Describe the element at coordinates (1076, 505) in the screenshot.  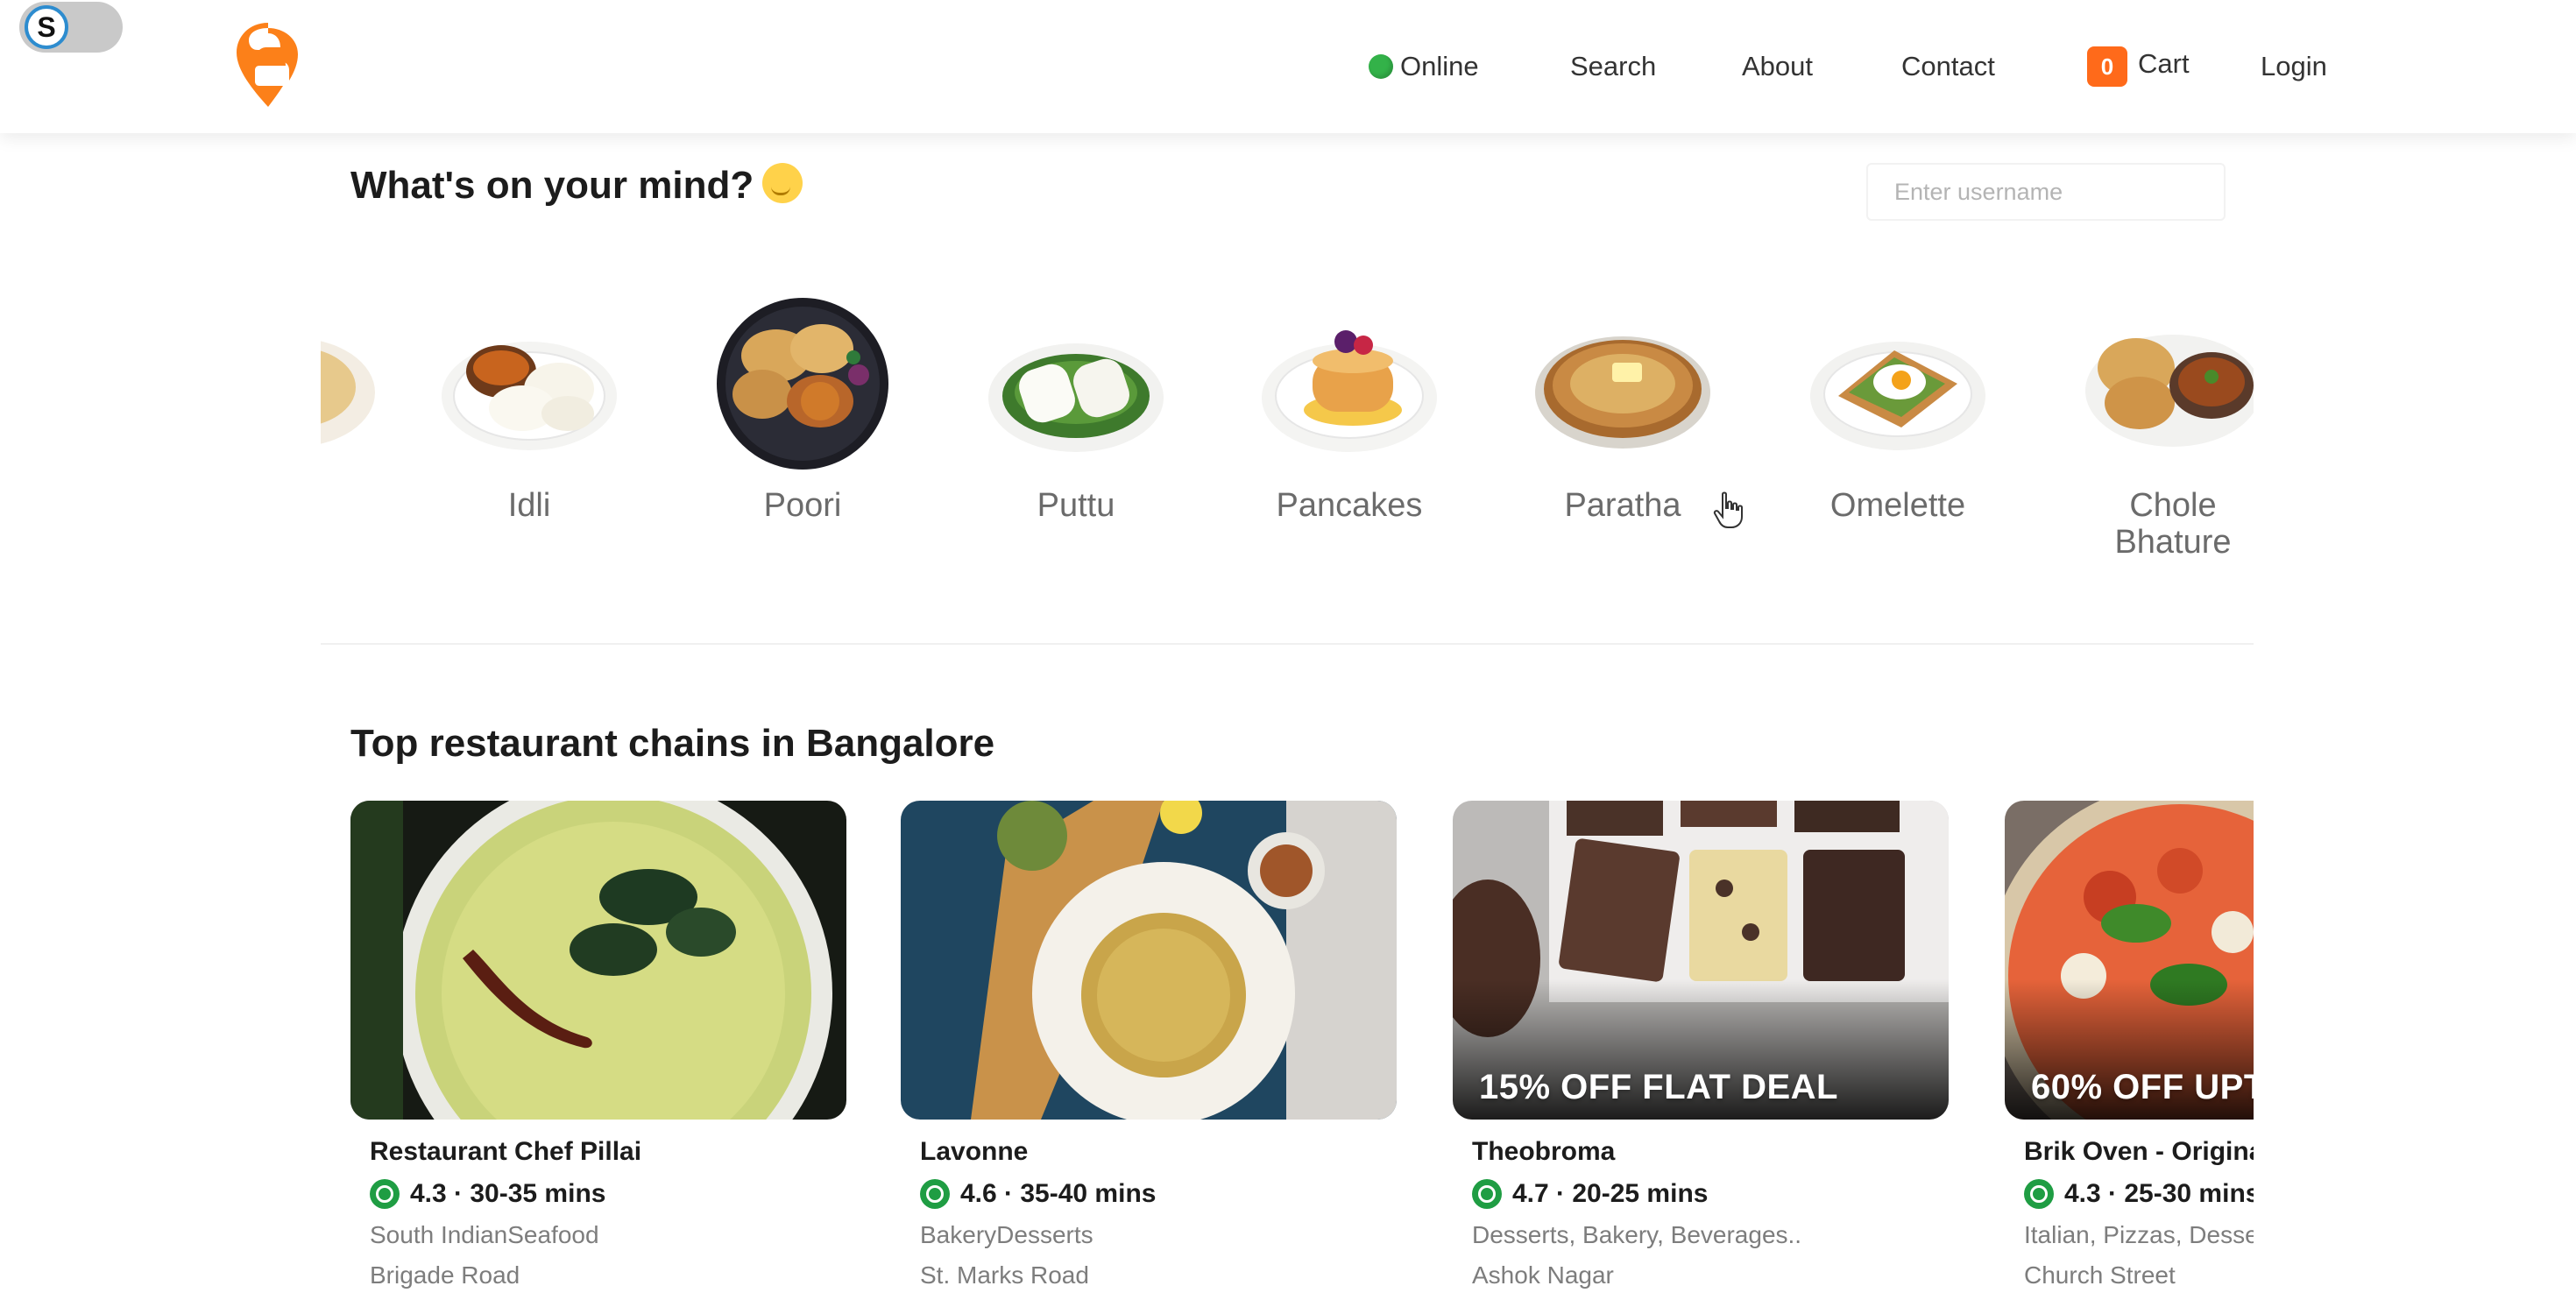
I see `category-label-puttu: Puttu` at that location.